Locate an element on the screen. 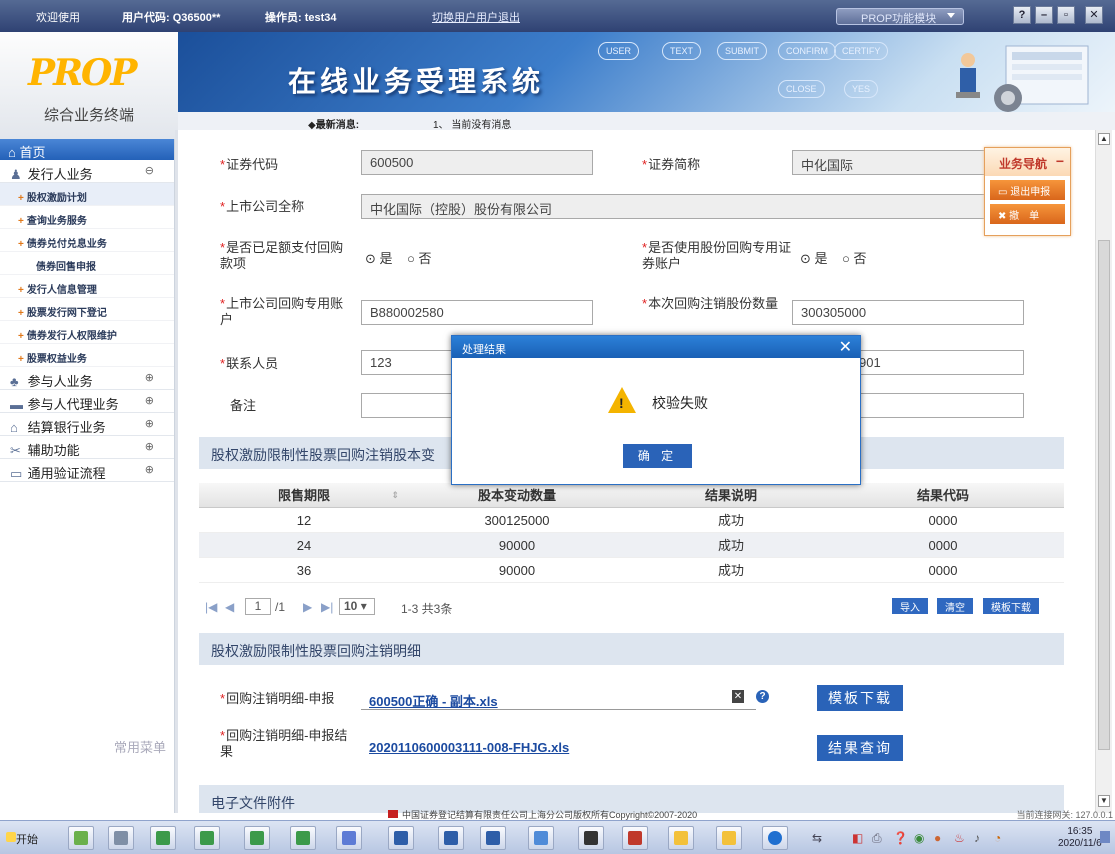 This screenshot has width=1115, height=854. confirm-button: 确 定 is located at coordinates (657, 456).